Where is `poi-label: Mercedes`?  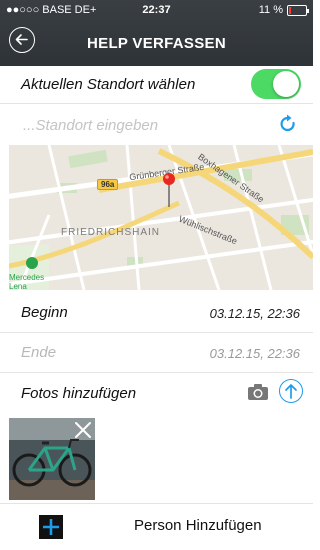
poi-label: Mercedes is located at coordinates (27, 277).